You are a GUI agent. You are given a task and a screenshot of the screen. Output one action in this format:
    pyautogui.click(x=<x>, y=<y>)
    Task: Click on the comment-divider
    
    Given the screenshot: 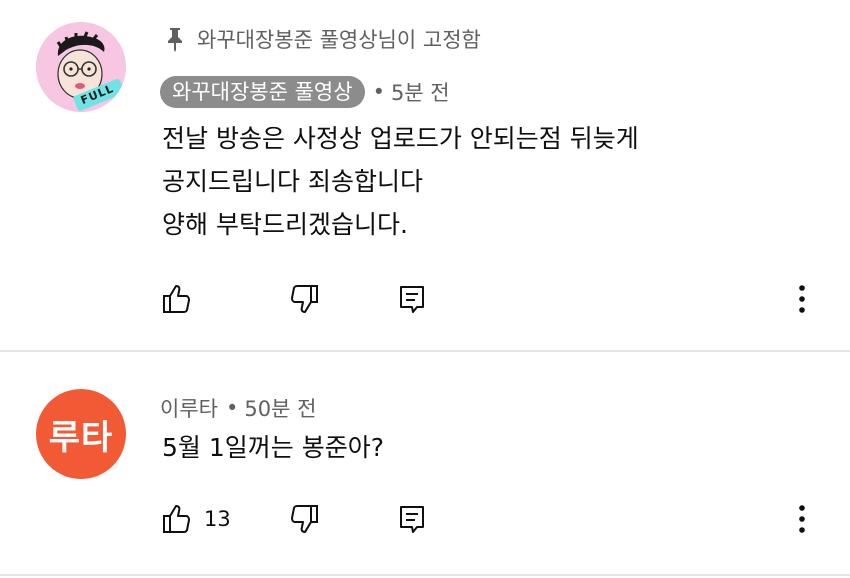 What is the action you would take?
    pyautogui.click(x=425, y=575)
    